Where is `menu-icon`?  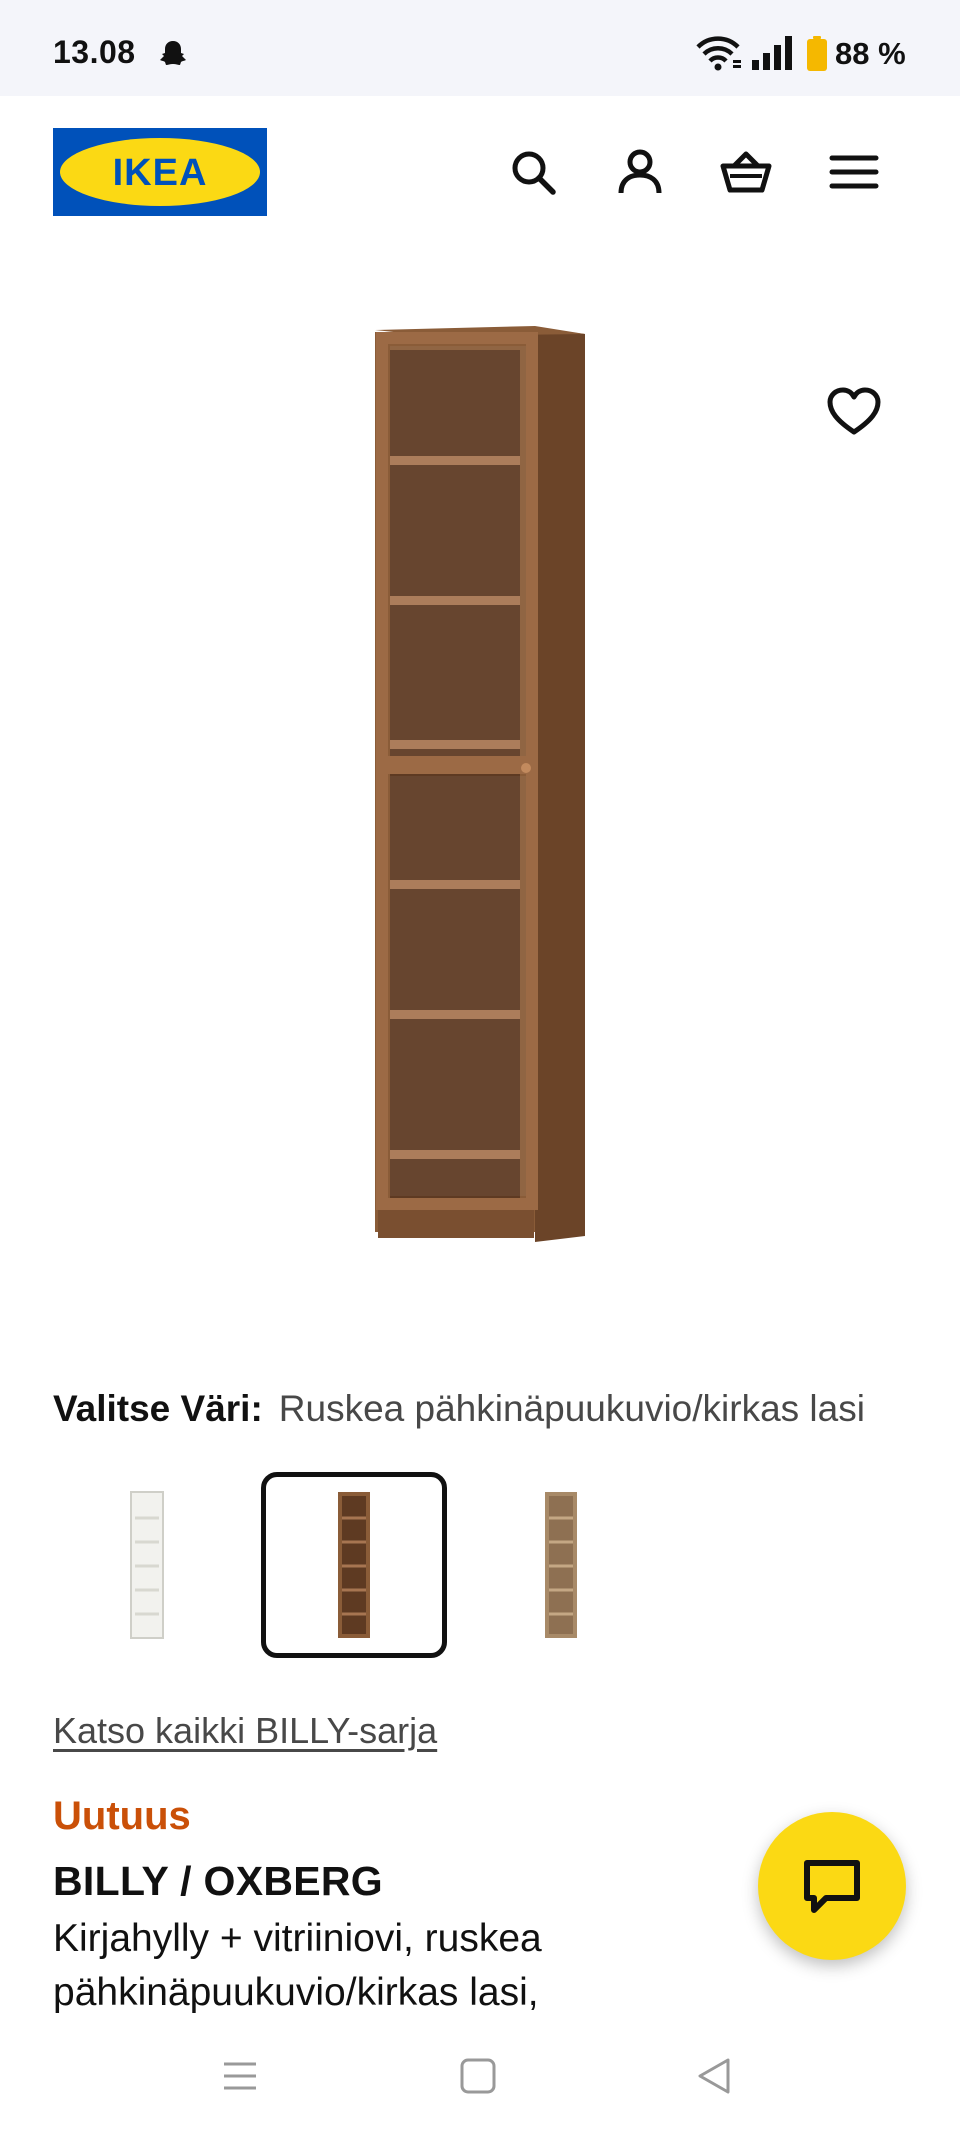
menu-icon is located at coordinates (854, 172).